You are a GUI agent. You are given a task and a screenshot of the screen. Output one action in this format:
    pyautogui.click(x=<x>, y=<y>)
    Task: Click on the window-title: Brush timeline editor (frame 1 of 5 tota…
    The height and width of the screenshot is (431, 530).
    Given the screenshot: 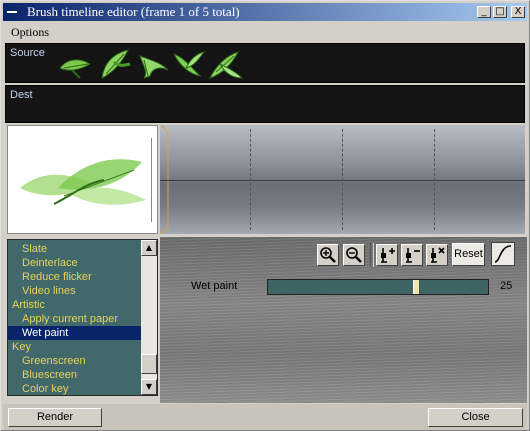 What is the action you would take?
    pyautogui.click(x=133, y=11)
    